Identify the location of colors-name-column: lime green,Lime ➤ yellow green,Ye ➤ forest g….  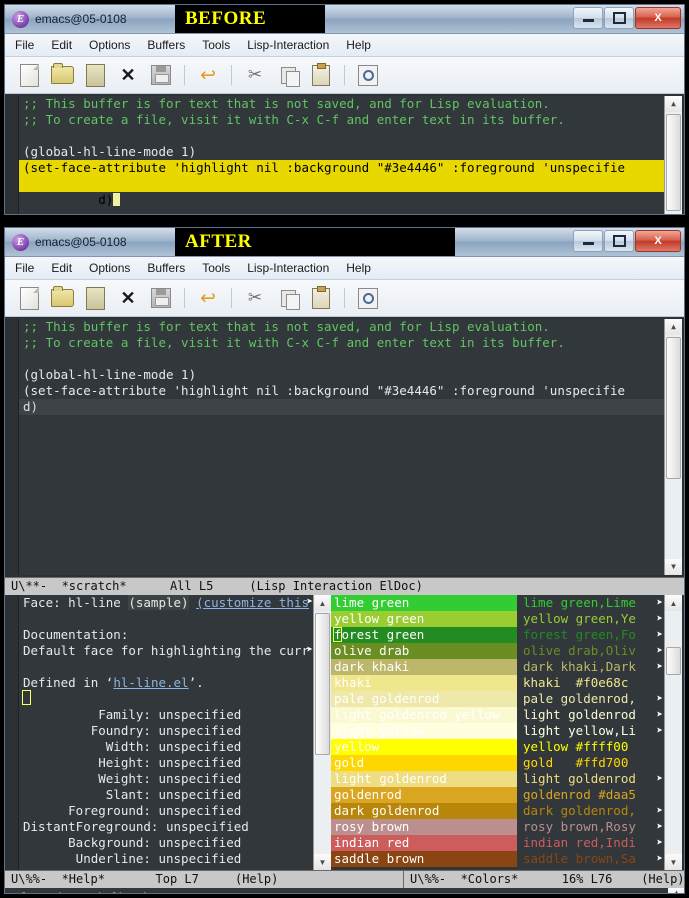
(590, 732).